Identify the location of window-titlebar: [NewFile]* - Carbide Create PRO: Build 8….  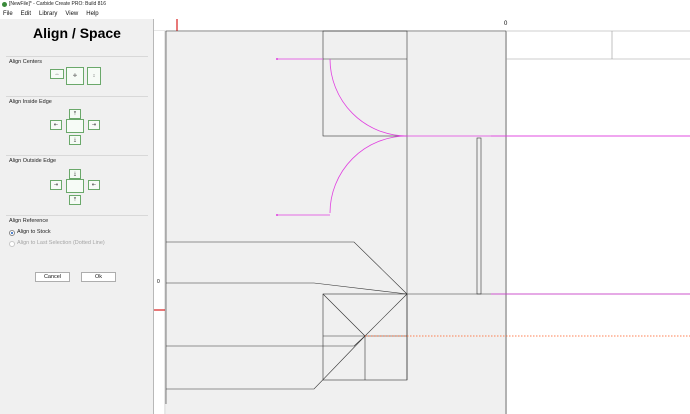
(345, 4).